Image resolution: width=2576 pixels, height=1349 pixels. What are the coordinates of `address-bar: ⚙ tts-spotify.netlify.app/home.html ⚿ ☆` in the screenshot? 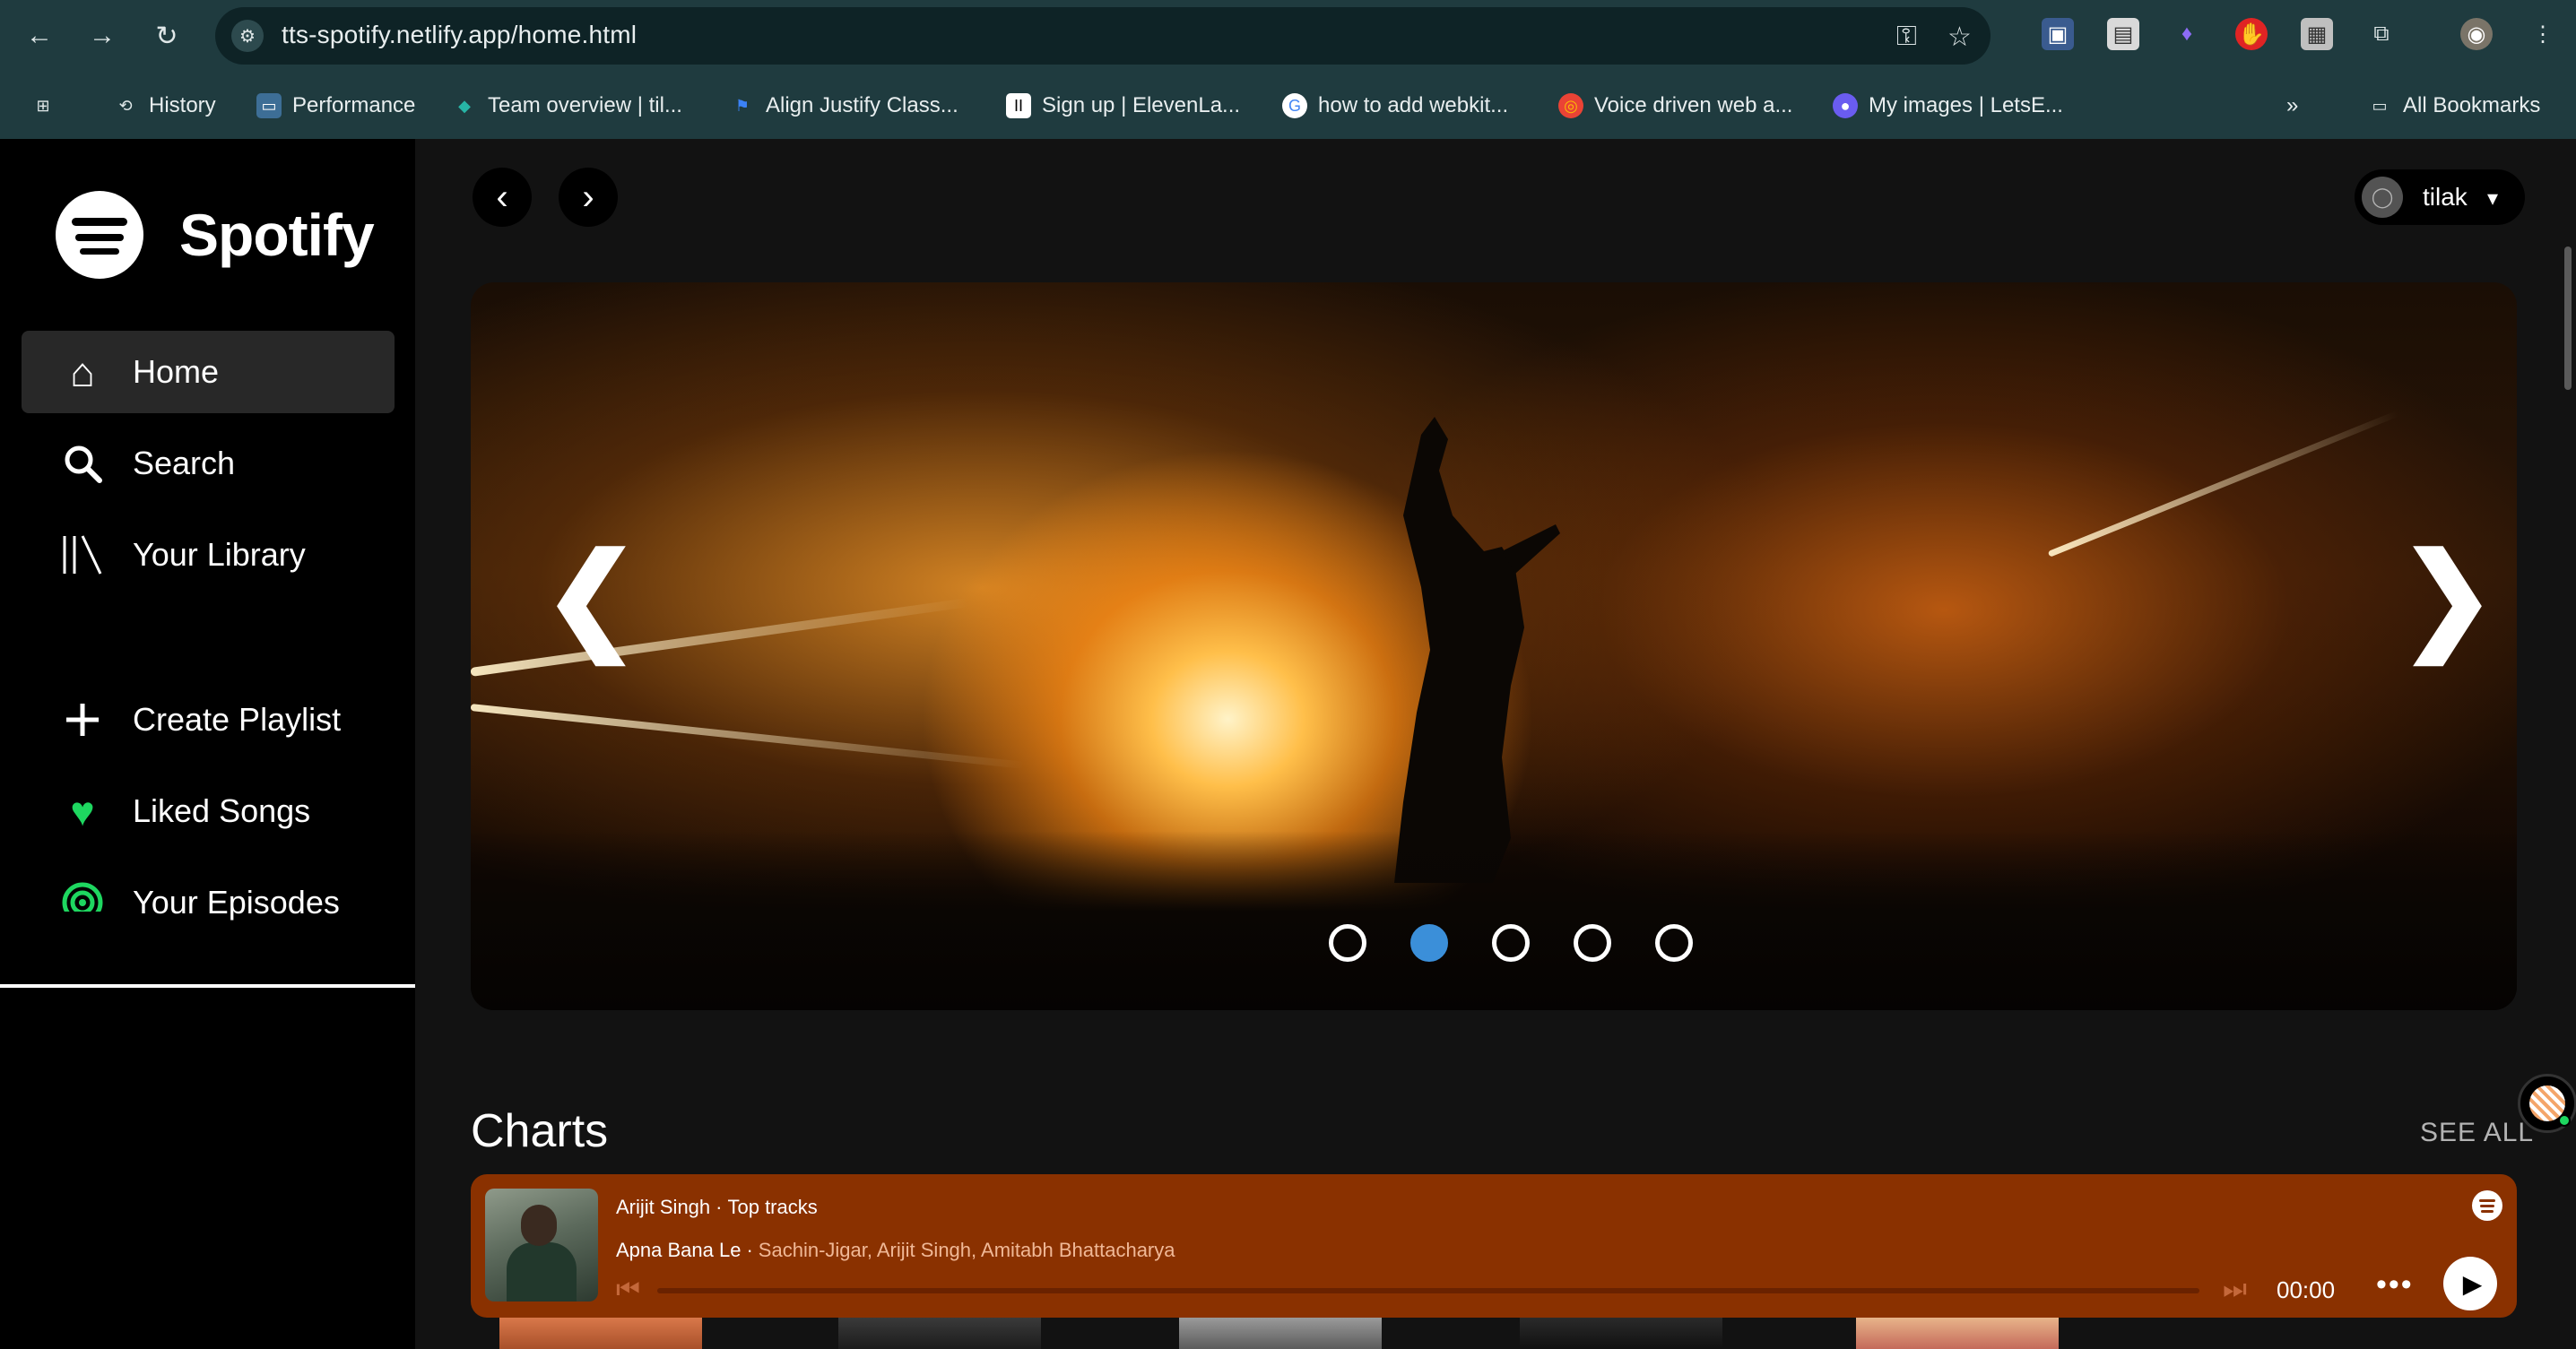 It's located at (1103, 36).